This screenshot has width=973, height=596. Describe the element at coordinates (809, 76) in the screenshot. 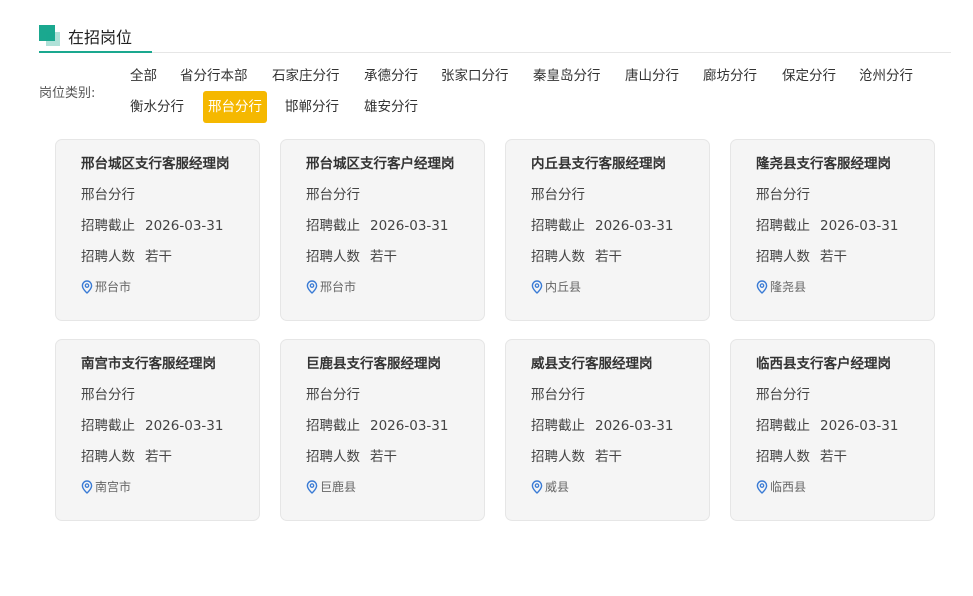

I see `filter-option-baoding: 保定分行` at that location.